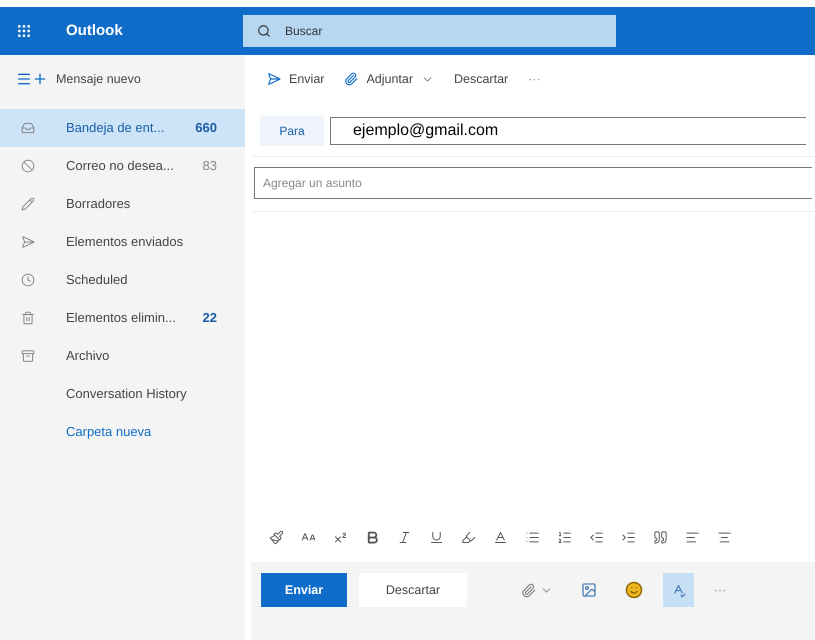 This screenshot has width=815, height=640. I want to click on spelling-icon, so click(678, 590).